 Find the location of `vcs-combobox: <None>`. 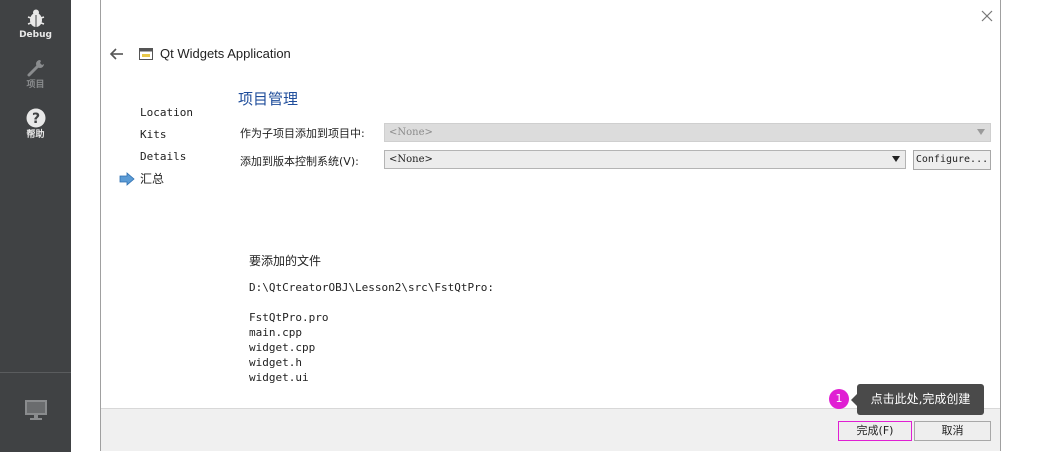

vcs-combobox: <None> is located at coordinates (645, 159).